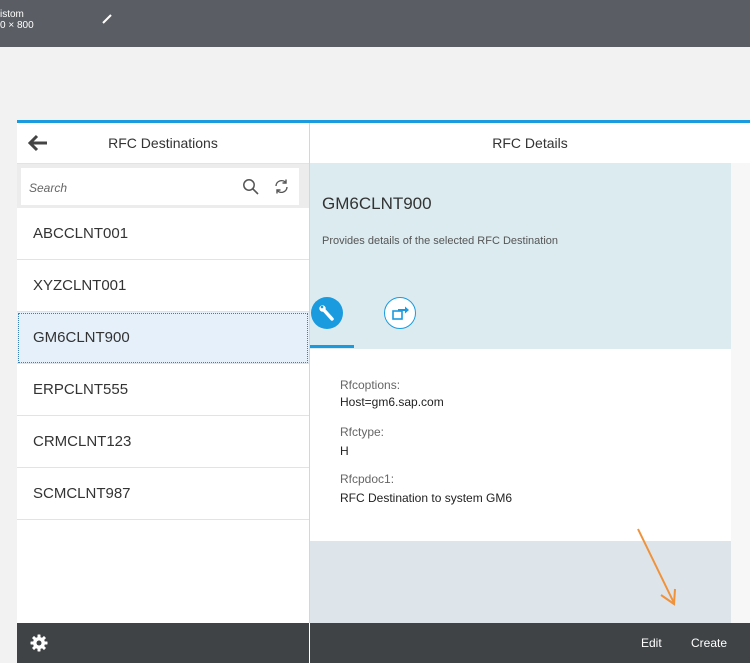 This screenshot has width=750, height=663. What do you see at coordinates (392, 402) in the screenshot?
I see `rfcoptions-value: Host=gm6.sap.com` at bounding box center [392, 402].